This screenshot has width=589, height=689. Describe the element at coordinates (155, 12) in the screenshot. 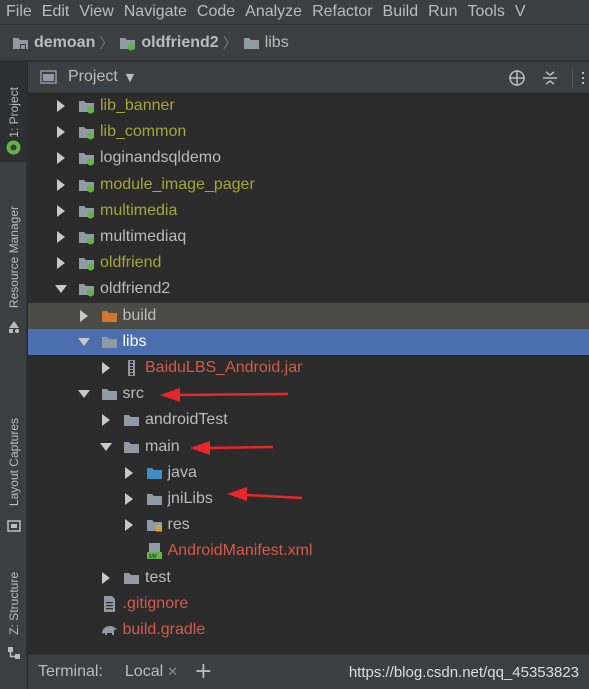

I see `menu-navigate: Navigate` at that location.